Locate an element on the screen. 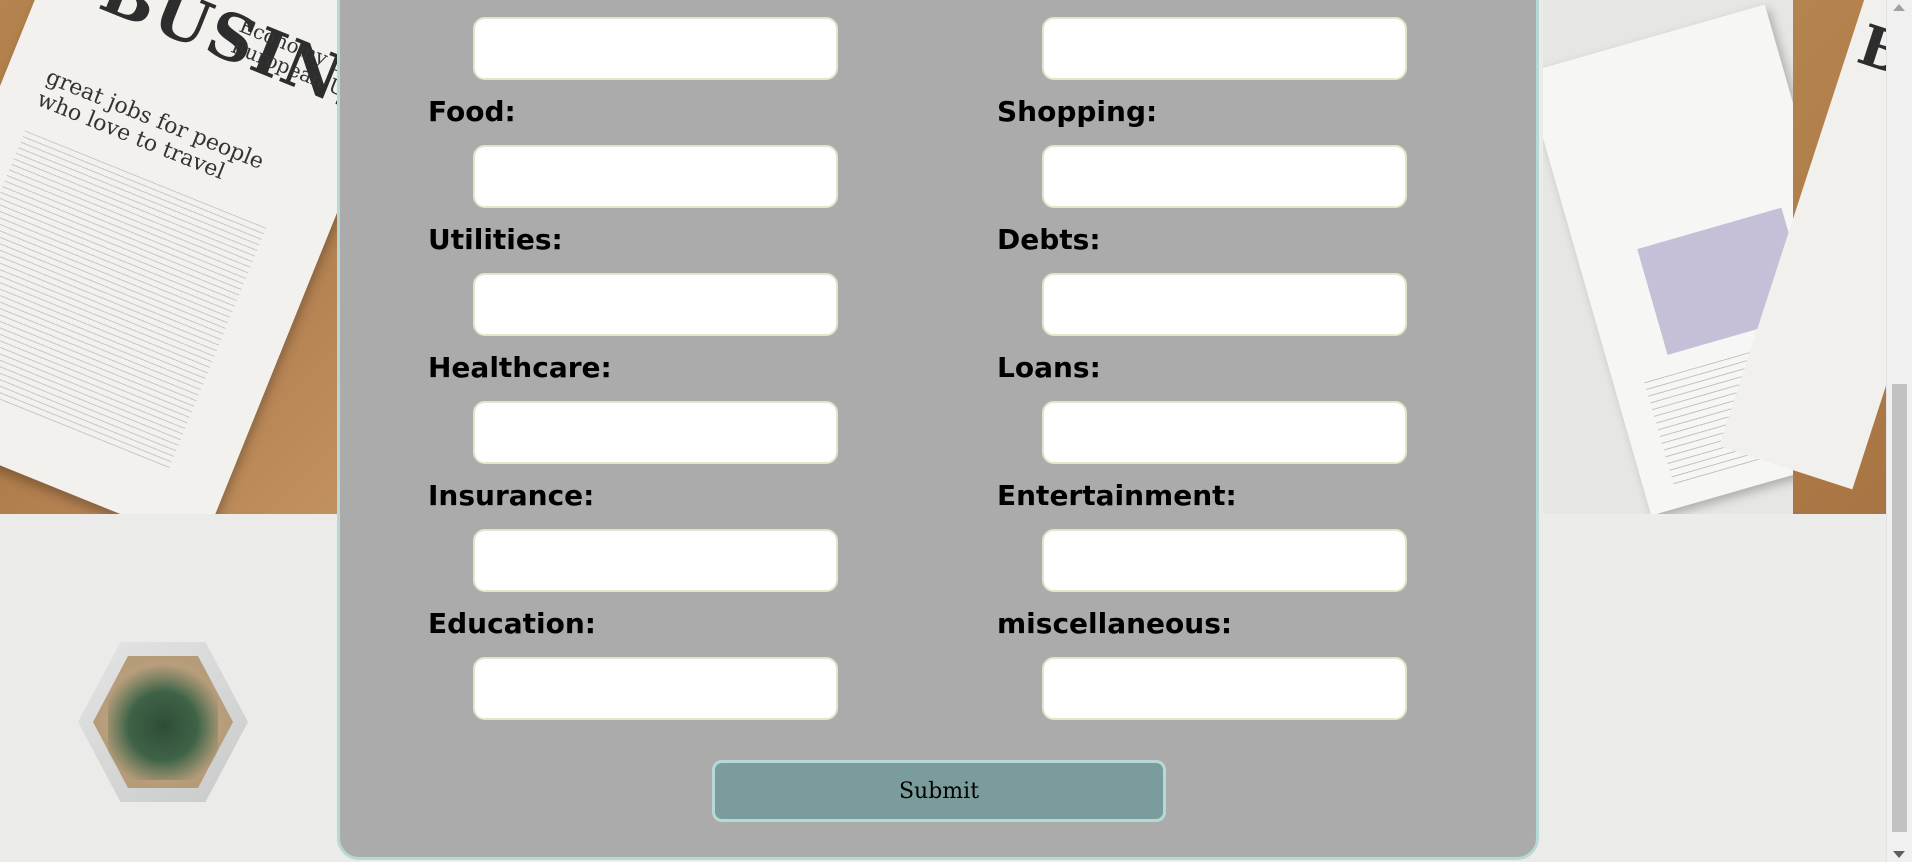 This screenshot has width=1912, height=862. healthcare-label: Healthcare: is located at coordinates (520, 367).